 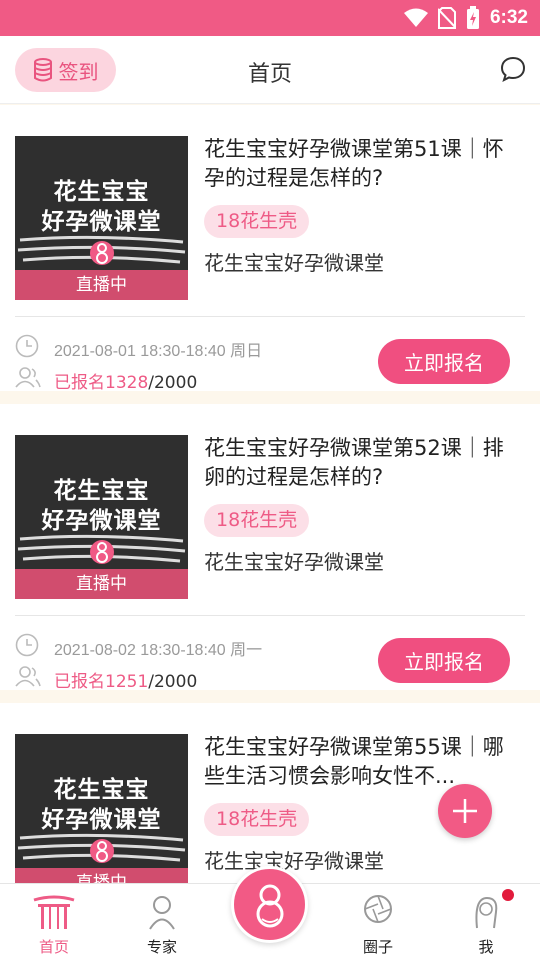 I want to click on page-title: 首页, so click(x=269, y=74).